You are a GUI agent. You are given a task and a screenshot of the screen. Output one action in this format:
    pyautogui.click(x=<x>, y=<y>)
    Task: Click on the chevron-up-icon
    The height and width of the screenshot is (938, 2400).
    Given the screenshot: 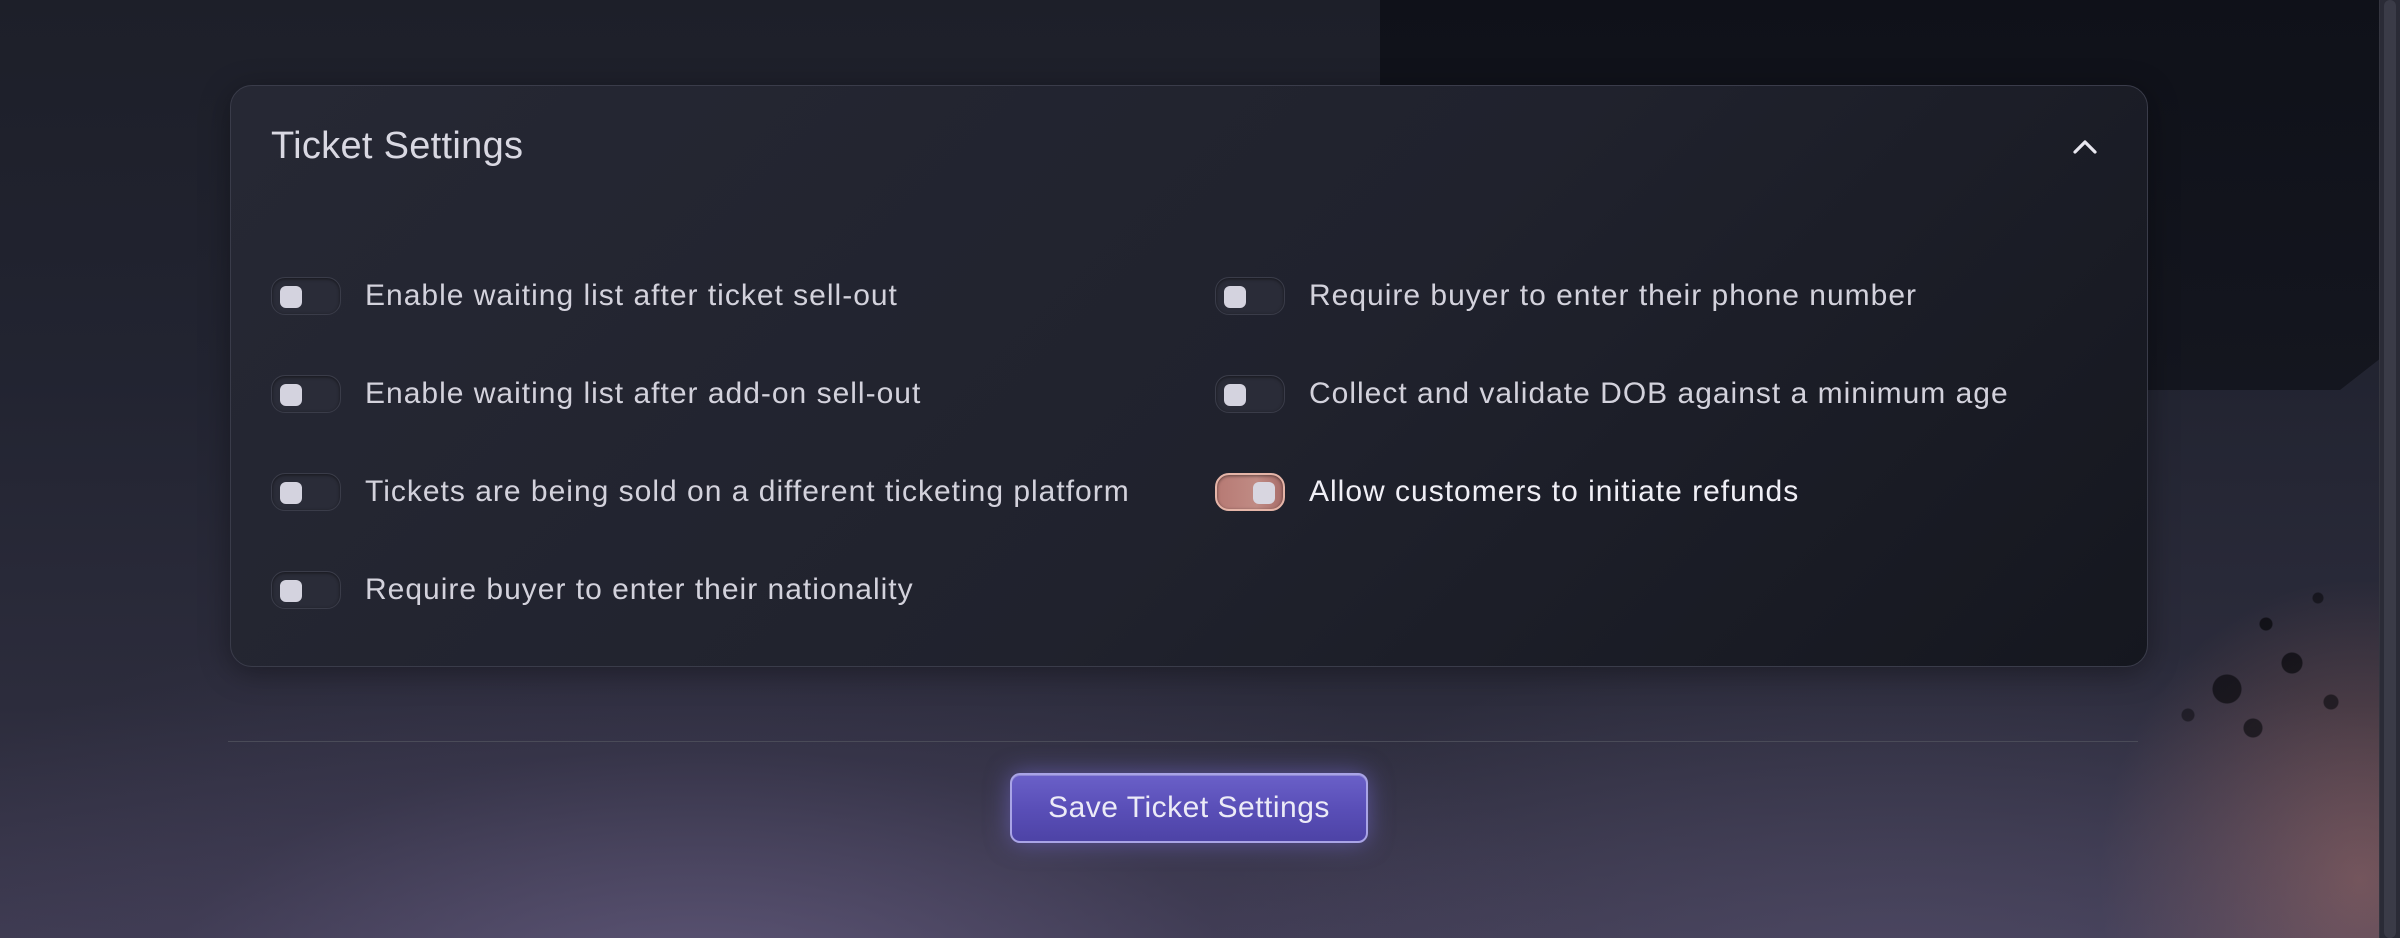 What is the action you would take?
    pyautogui.click(x=2085, y=147)
    